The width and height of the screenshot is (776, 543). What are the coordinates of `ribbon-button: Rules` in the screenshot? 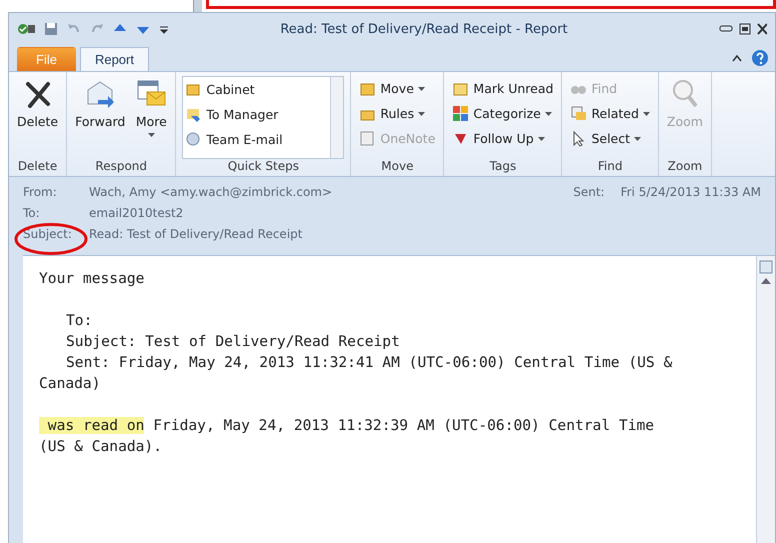 It's located at (397, 113).